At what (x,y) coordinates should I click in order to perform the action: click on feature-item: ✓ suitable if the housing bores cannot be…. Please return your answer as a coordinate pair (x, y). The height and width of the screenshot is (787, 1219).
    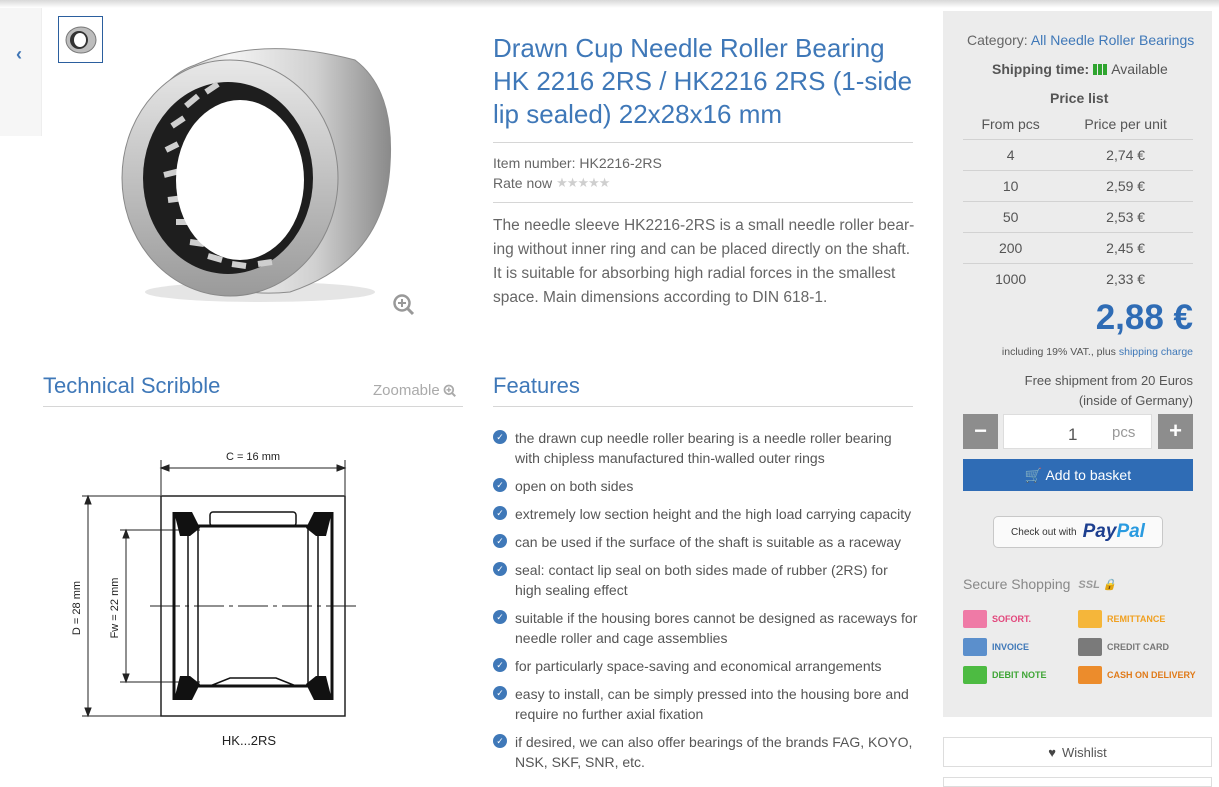
    Looking at the image, I should click on (705, 628).